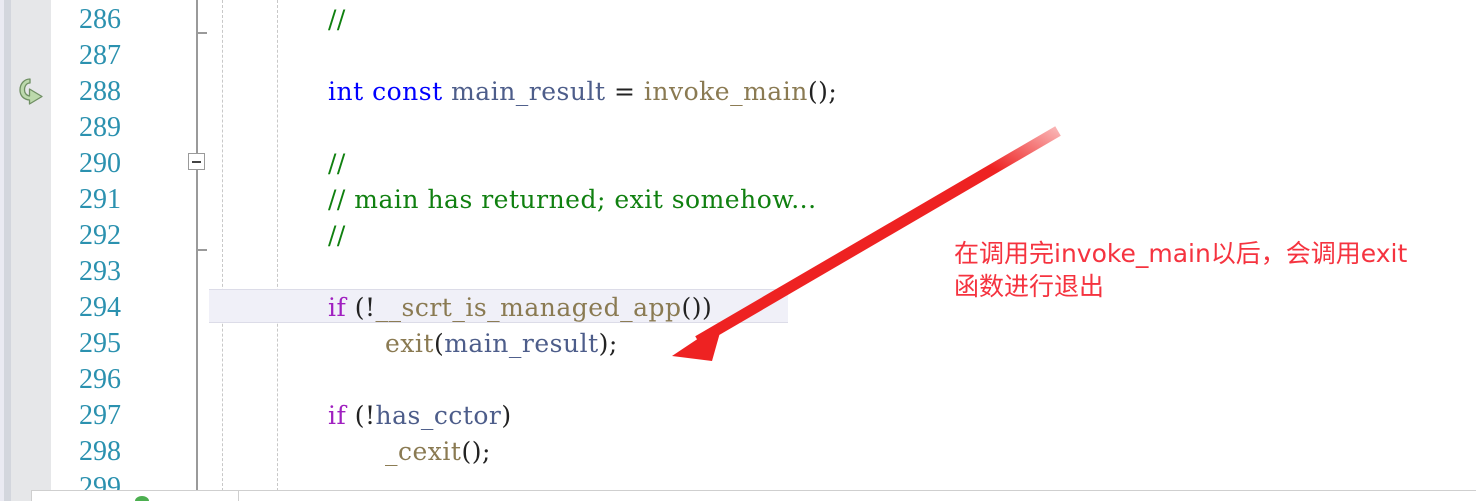 Image resolution: width=1476 pixels, height=501 pixels. I want to click on code-token: _cexit, so click(423, 451).